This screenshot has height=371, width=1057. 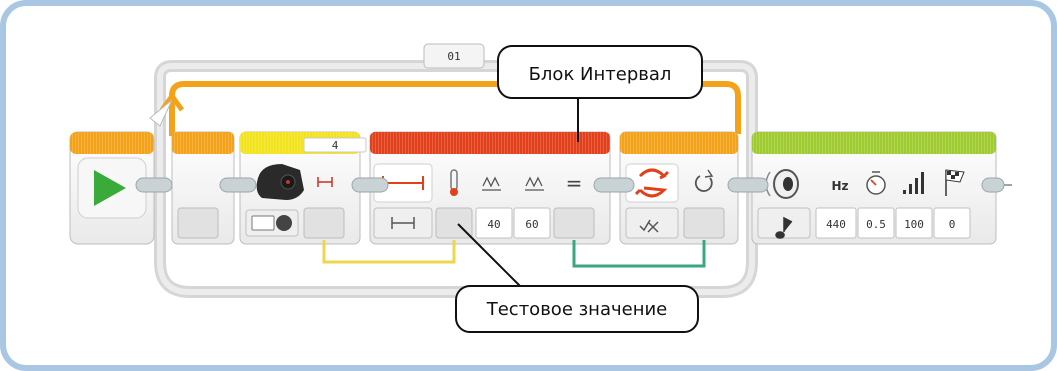 I want to click on range-block: = 40 60, so click(x=490, y=188).